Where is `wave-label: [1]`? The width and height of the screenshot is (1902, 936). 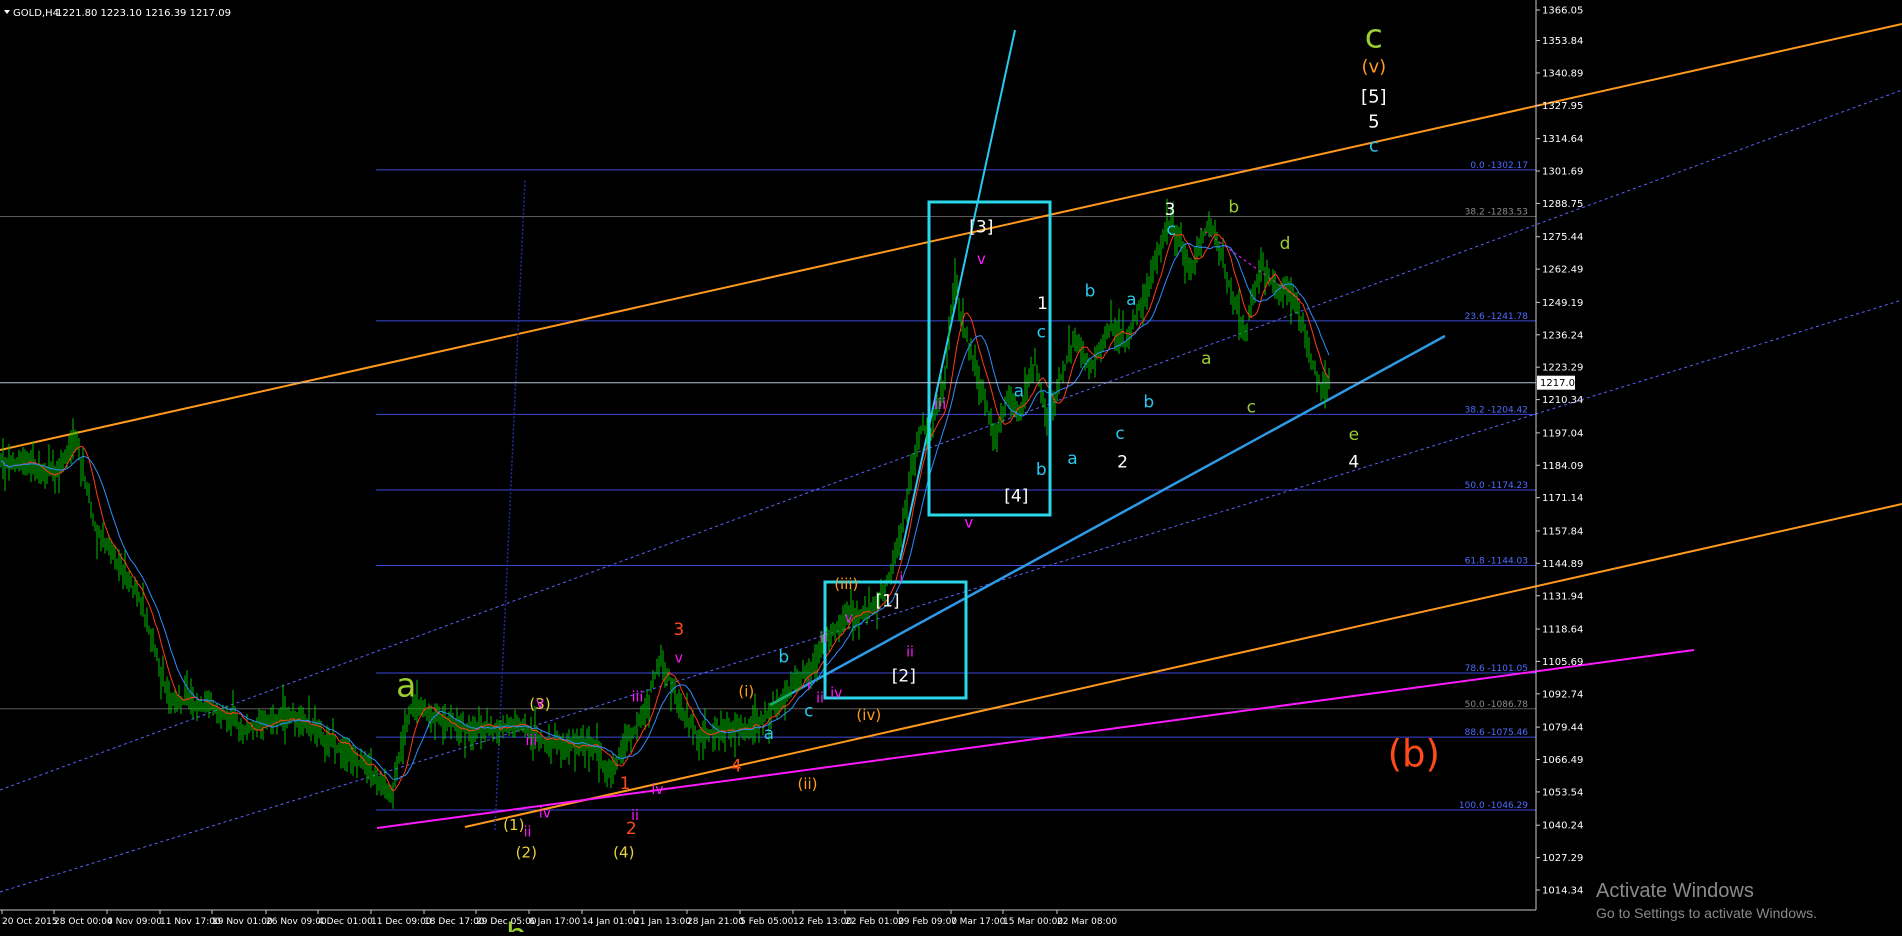
wave-label: [1] is located at coordinates (887, 601).